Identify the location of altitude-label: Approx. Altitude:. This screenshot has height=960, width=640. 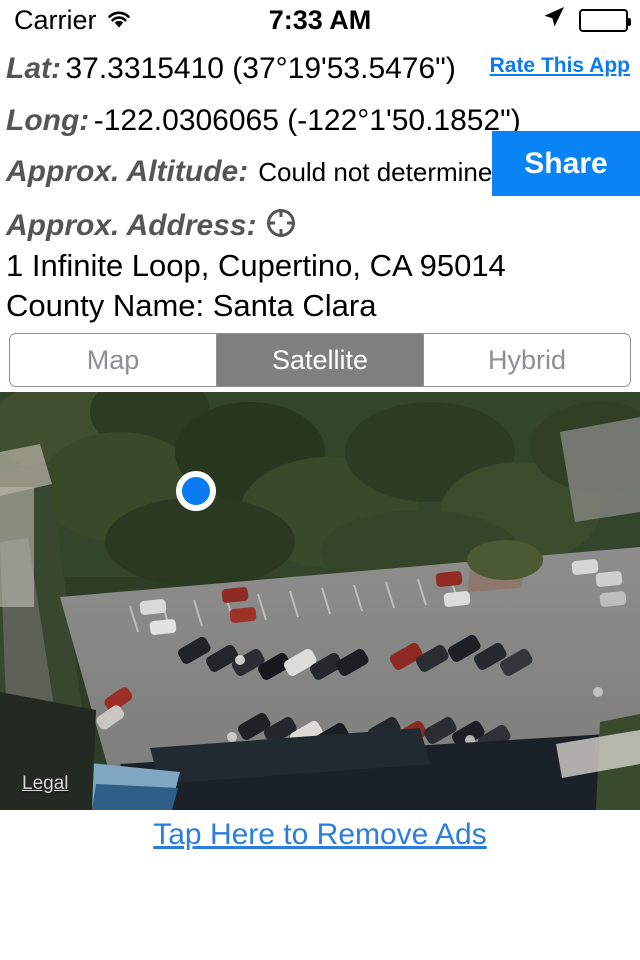
(127, 171).